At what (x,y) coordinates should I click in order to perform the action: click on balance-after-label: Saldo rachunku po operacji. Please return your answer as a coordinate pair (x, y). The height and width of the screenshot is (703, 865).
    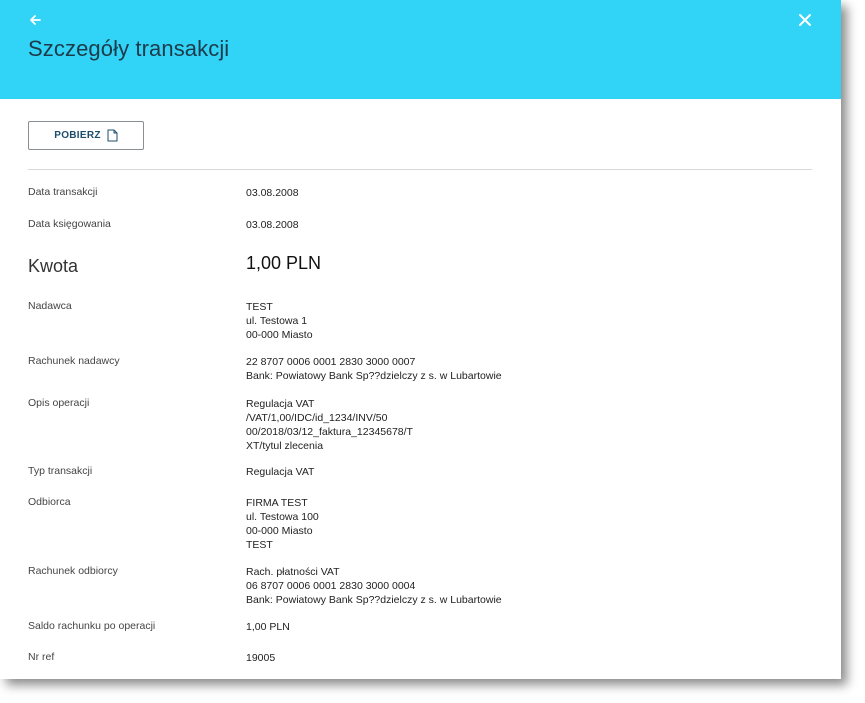
    Looking at the image, I should click on (92, 626).